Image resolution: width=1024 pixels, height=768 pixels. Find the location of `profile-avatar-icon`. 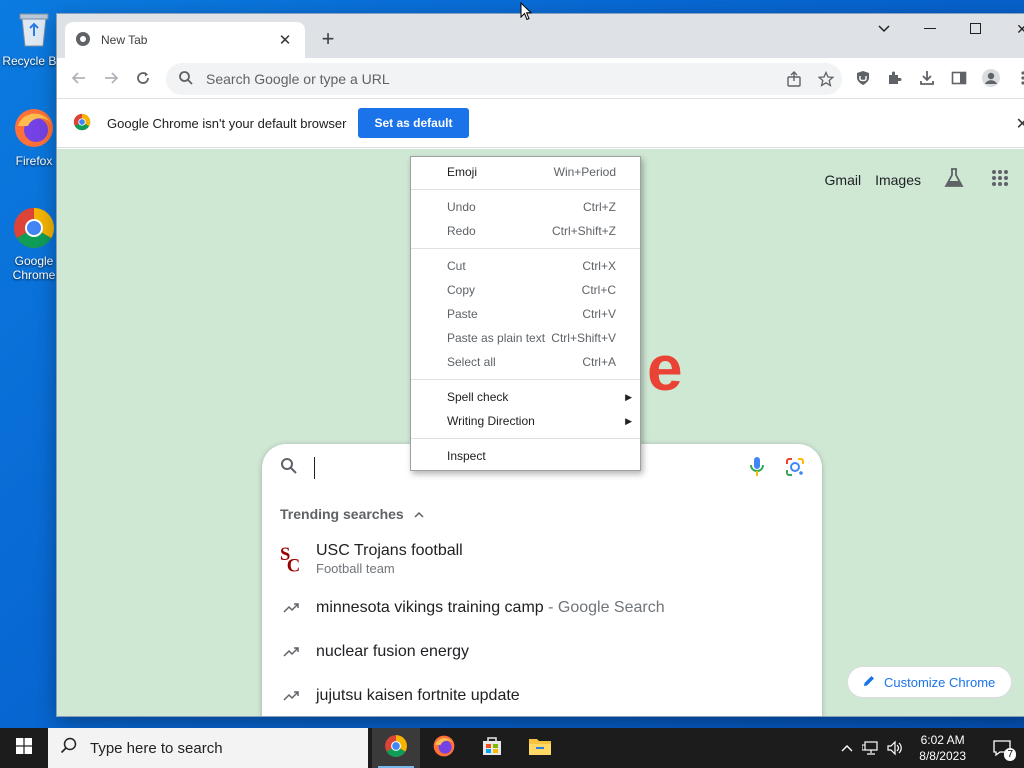

profile-avatar-icon is located at coordinates (991, 78).